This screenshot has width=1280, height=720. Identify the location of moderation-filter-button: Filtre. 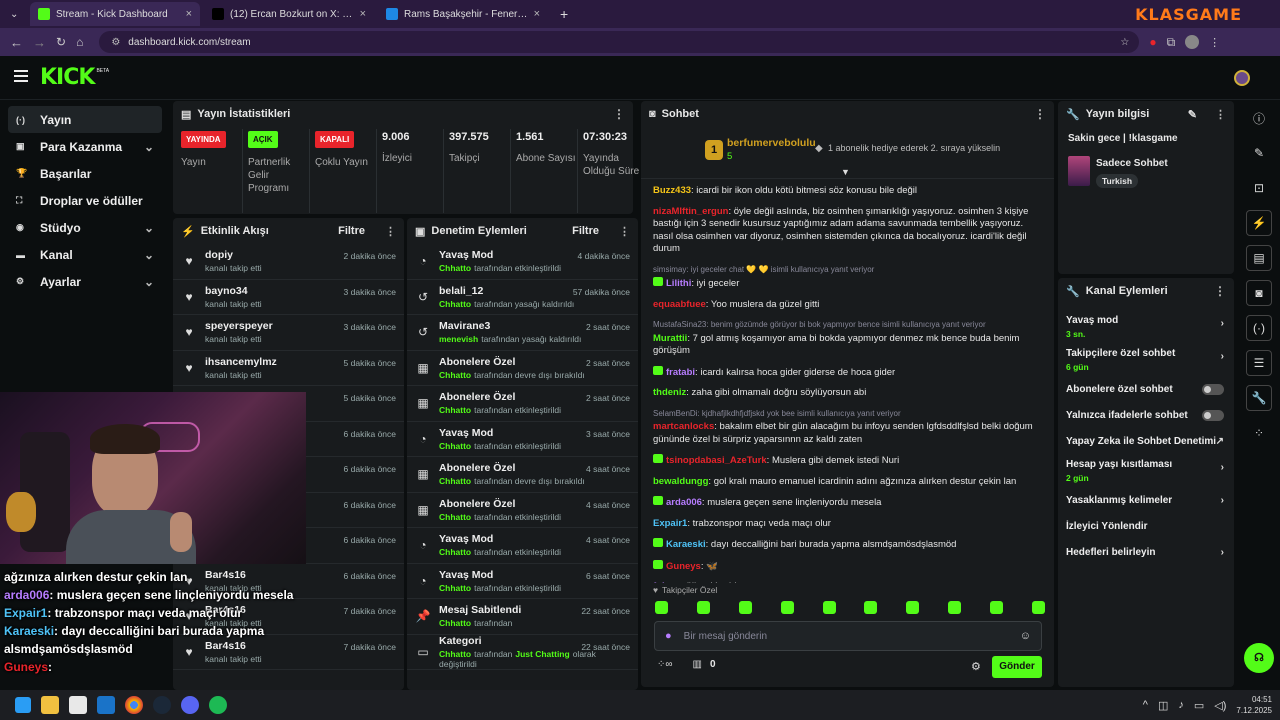
(585, 231).